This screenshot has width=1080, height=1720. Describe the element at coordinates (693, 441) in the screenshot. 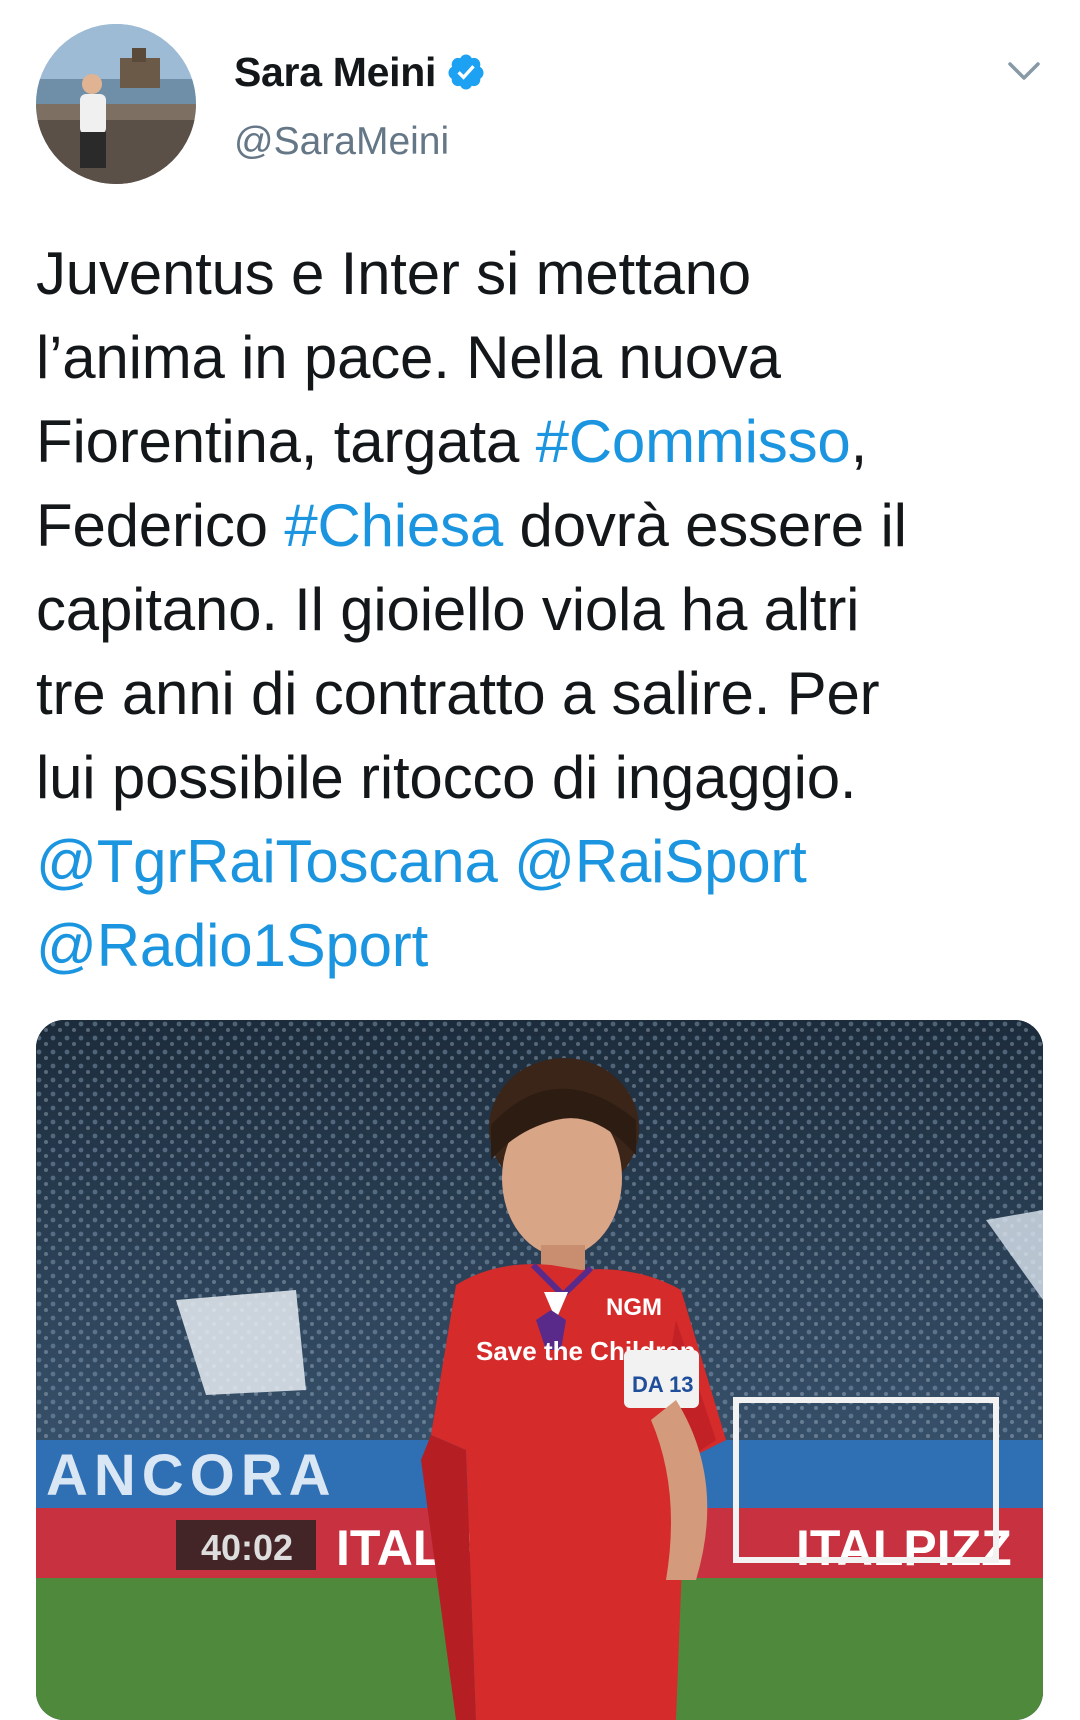

I see `hashtag-link: #Commisso` at that location.